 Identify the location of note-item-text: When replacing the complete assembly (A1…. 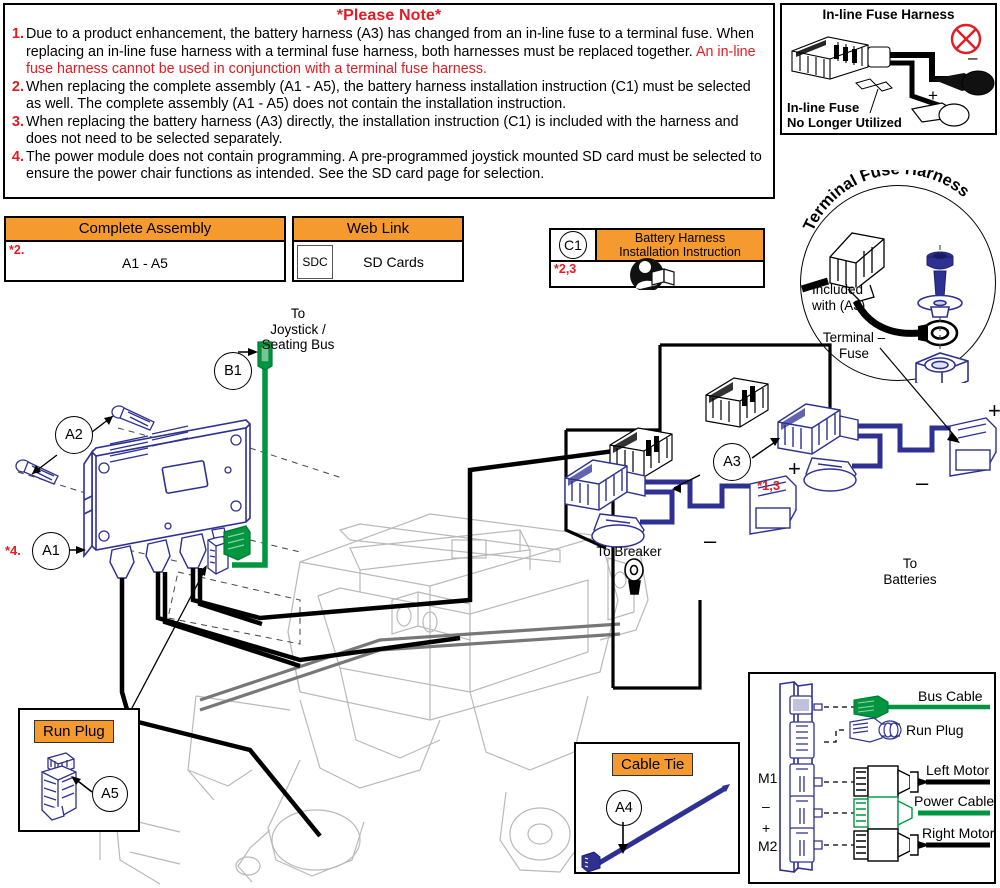
(396, 96).